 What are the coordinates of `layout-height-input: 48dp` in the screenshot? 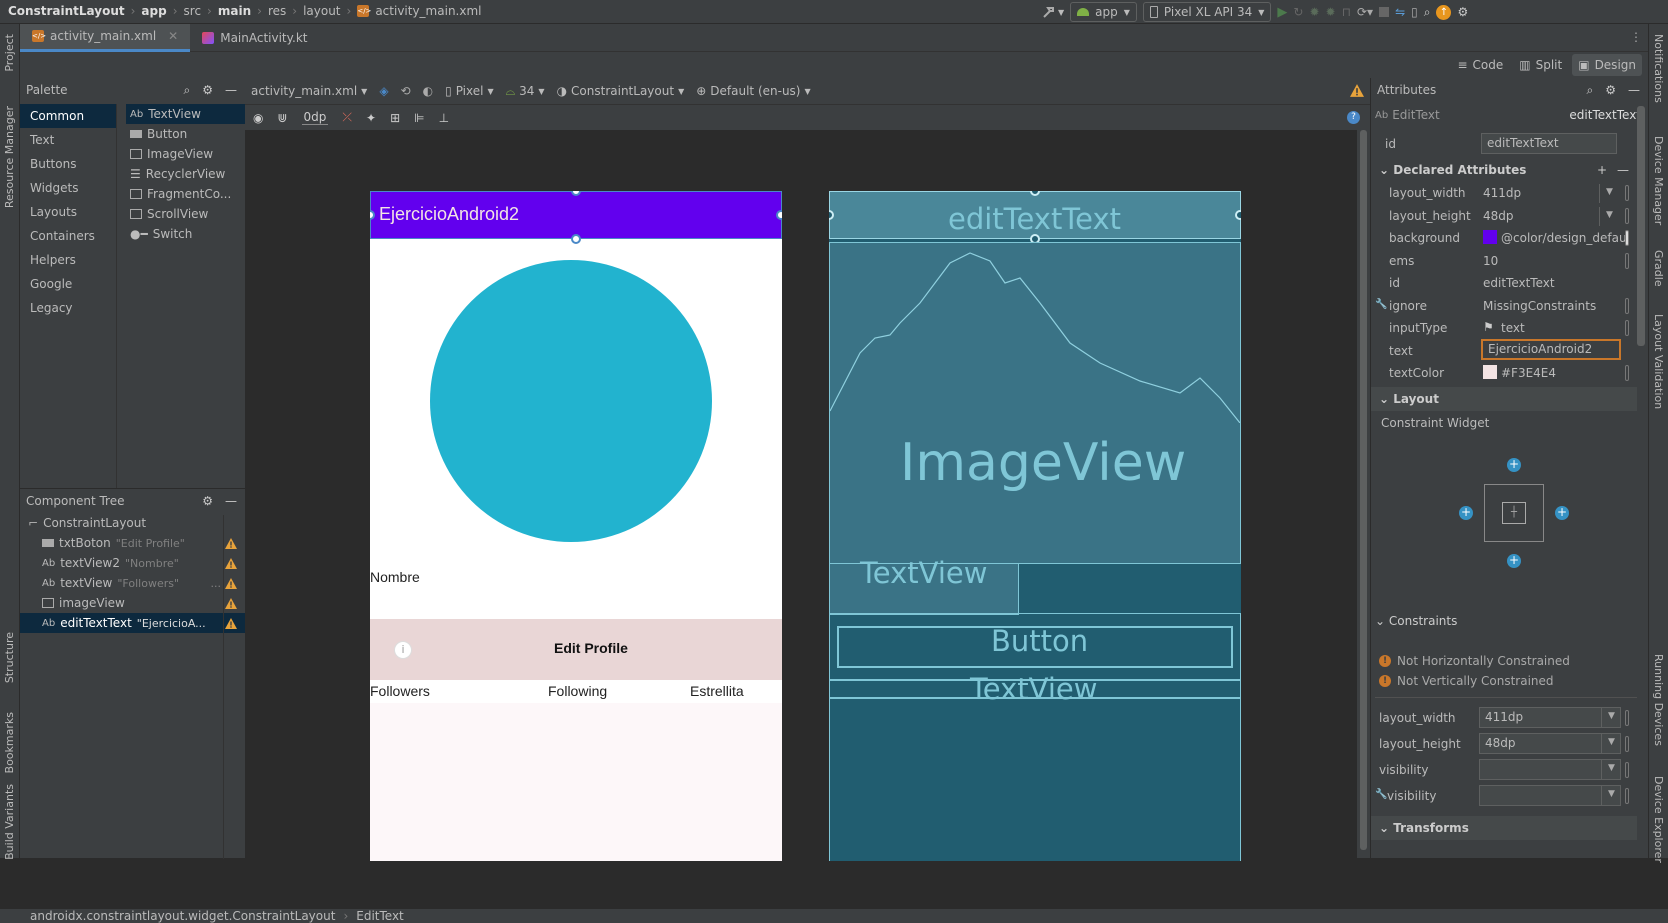 It's located at (1550, 743).